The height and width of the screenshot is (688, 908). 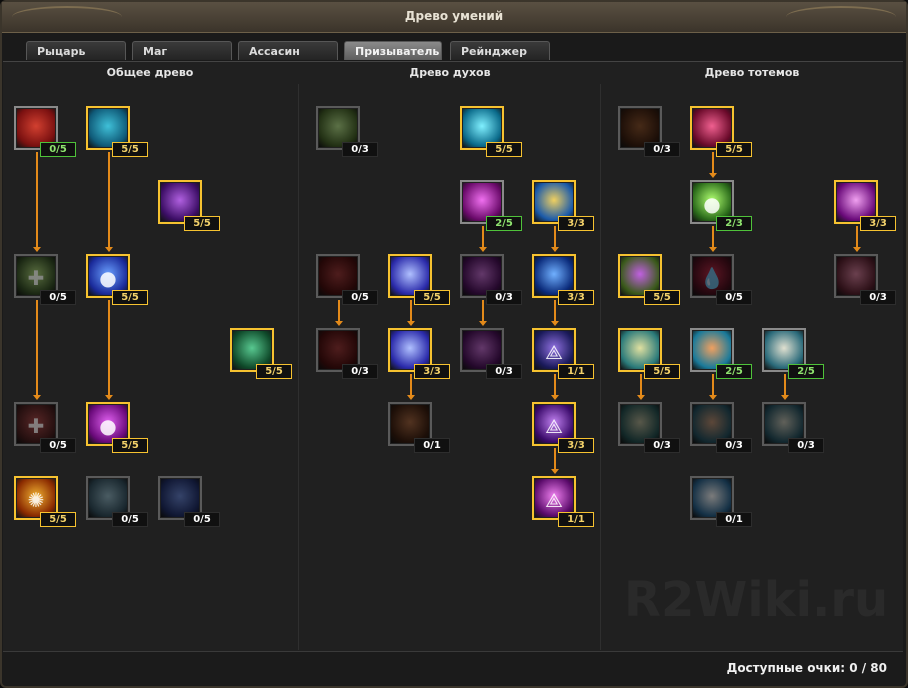 I want to click on icon-glyph: 💧, so click(x=712, y=278).